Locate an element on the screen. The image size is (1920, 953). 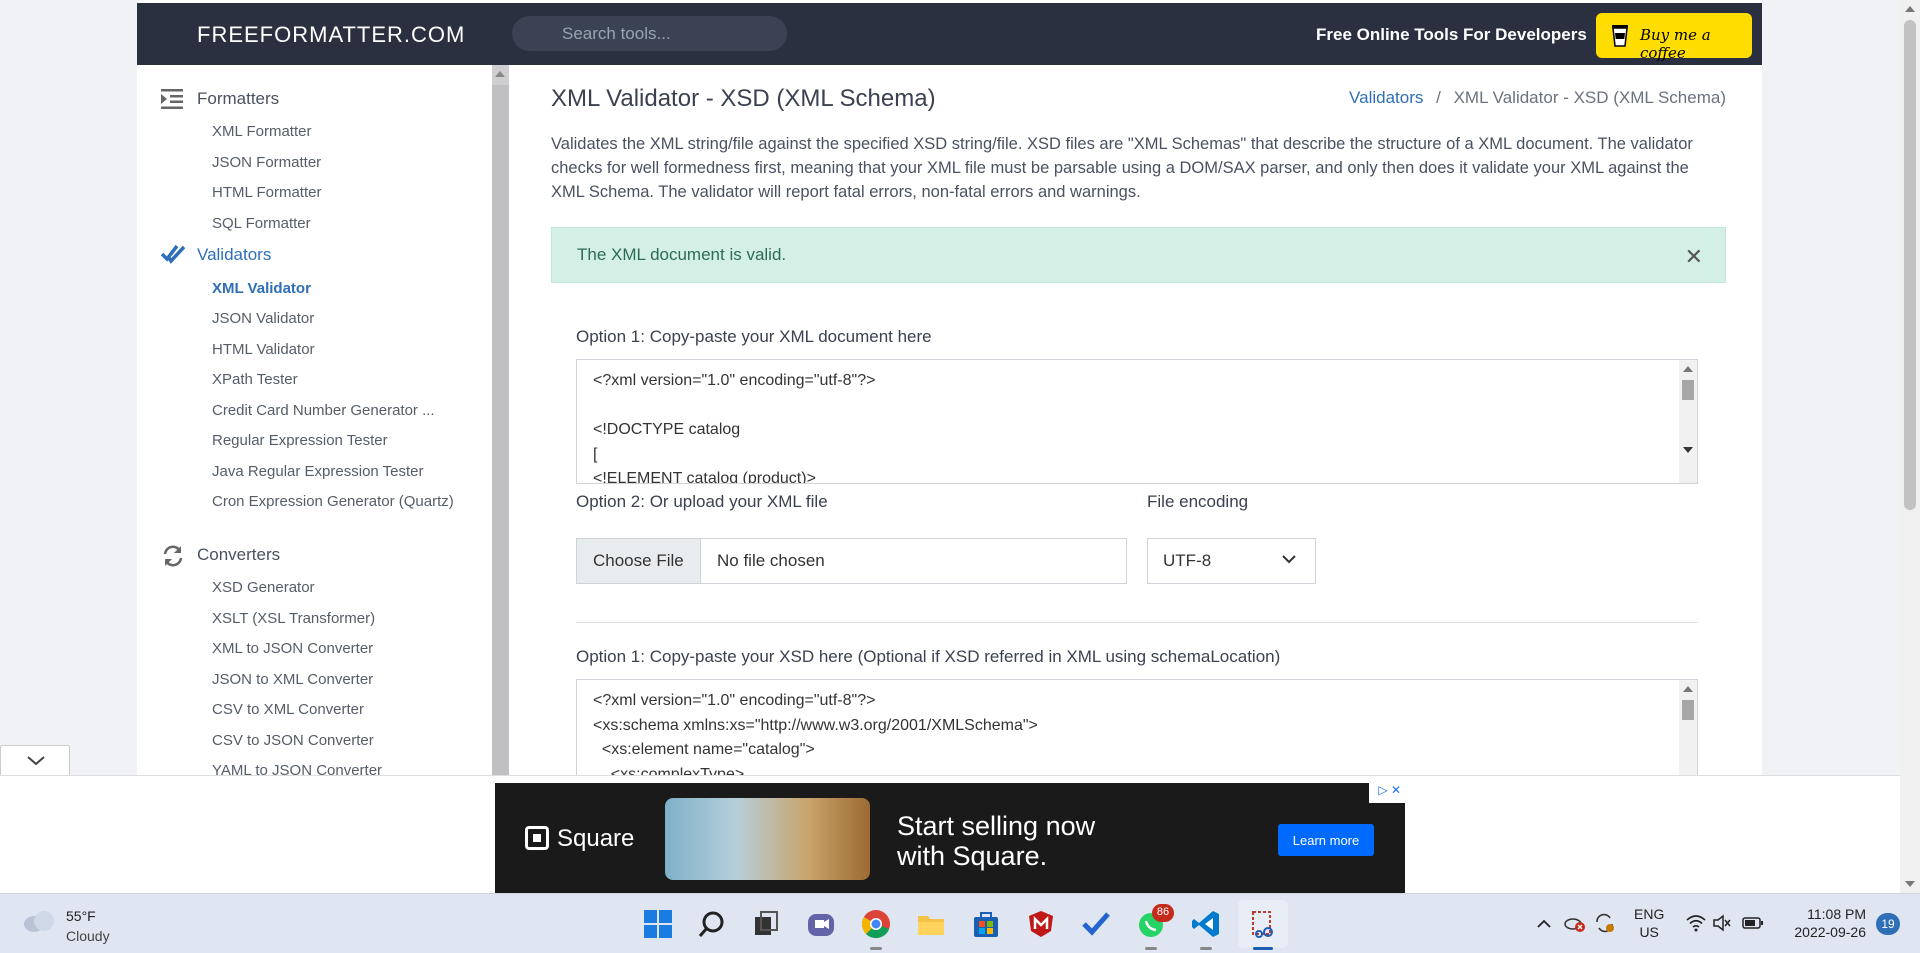
xml-line is located at coordinates (1137, 406).